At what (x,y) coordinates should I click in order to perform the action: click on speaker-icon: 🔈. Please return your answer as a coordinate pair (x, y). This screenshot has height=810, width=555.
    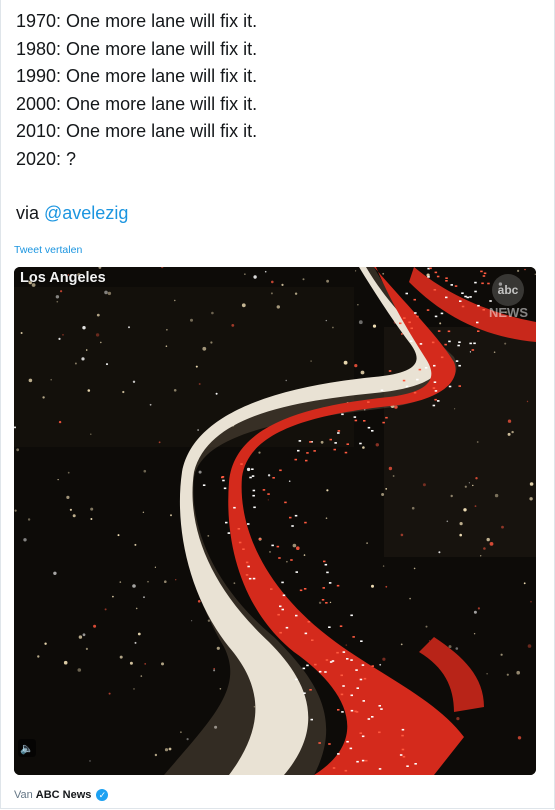
    Looking at the image, I should click on (27, 748).